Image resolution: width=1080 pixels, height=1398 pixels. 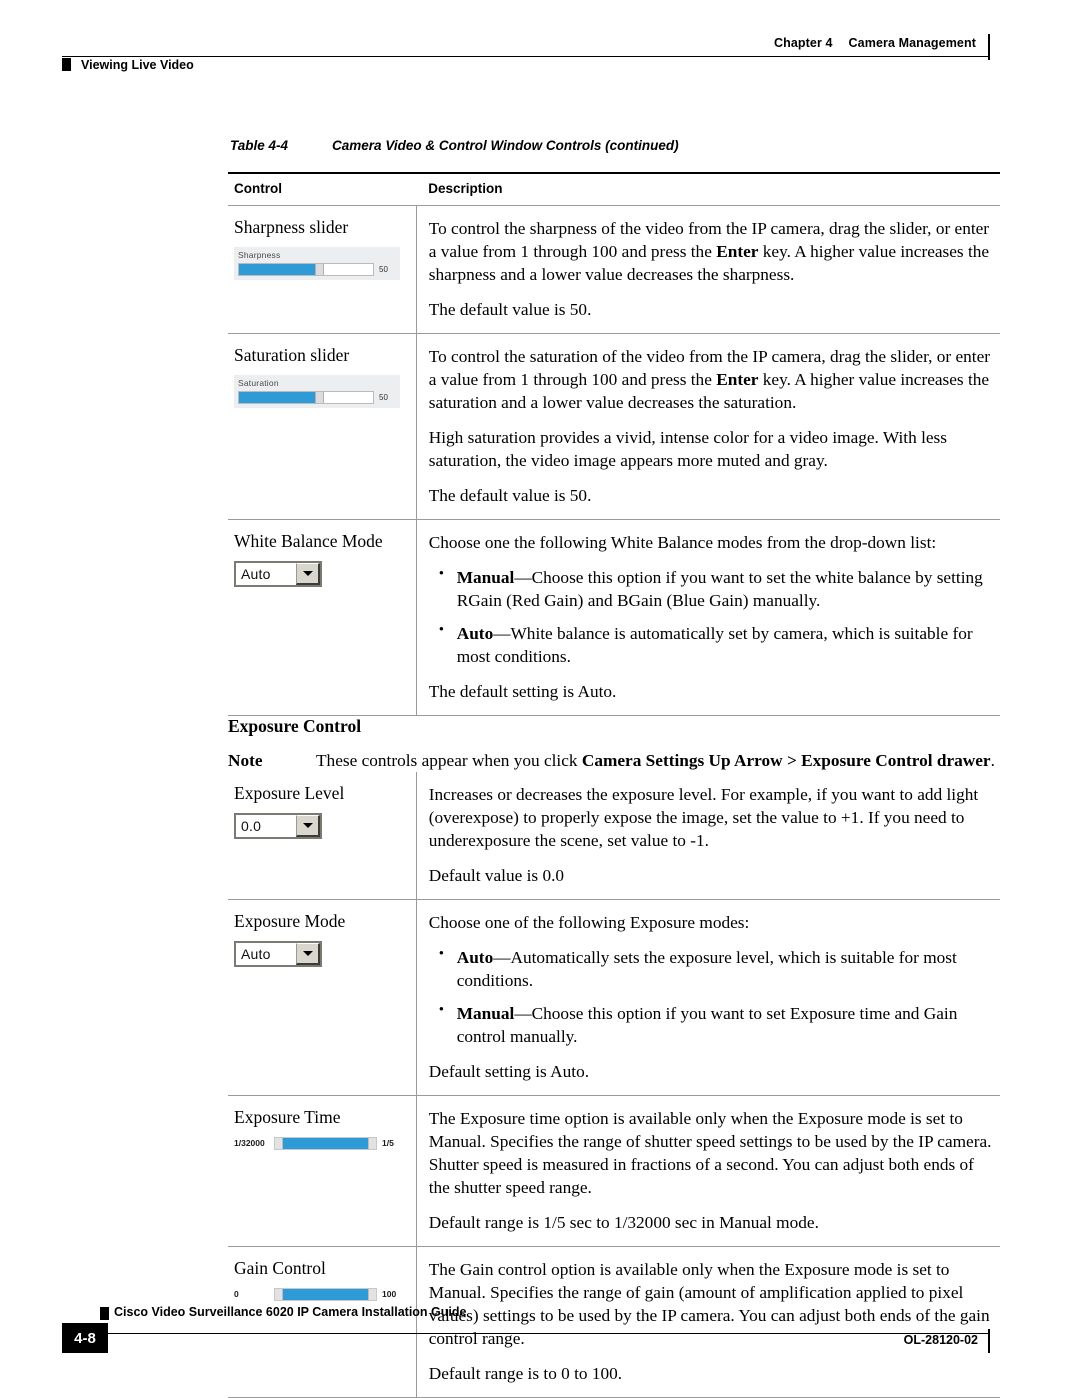 I want to click on description-paragraph: Default setting is Auto., so click(x=509, y=1071).